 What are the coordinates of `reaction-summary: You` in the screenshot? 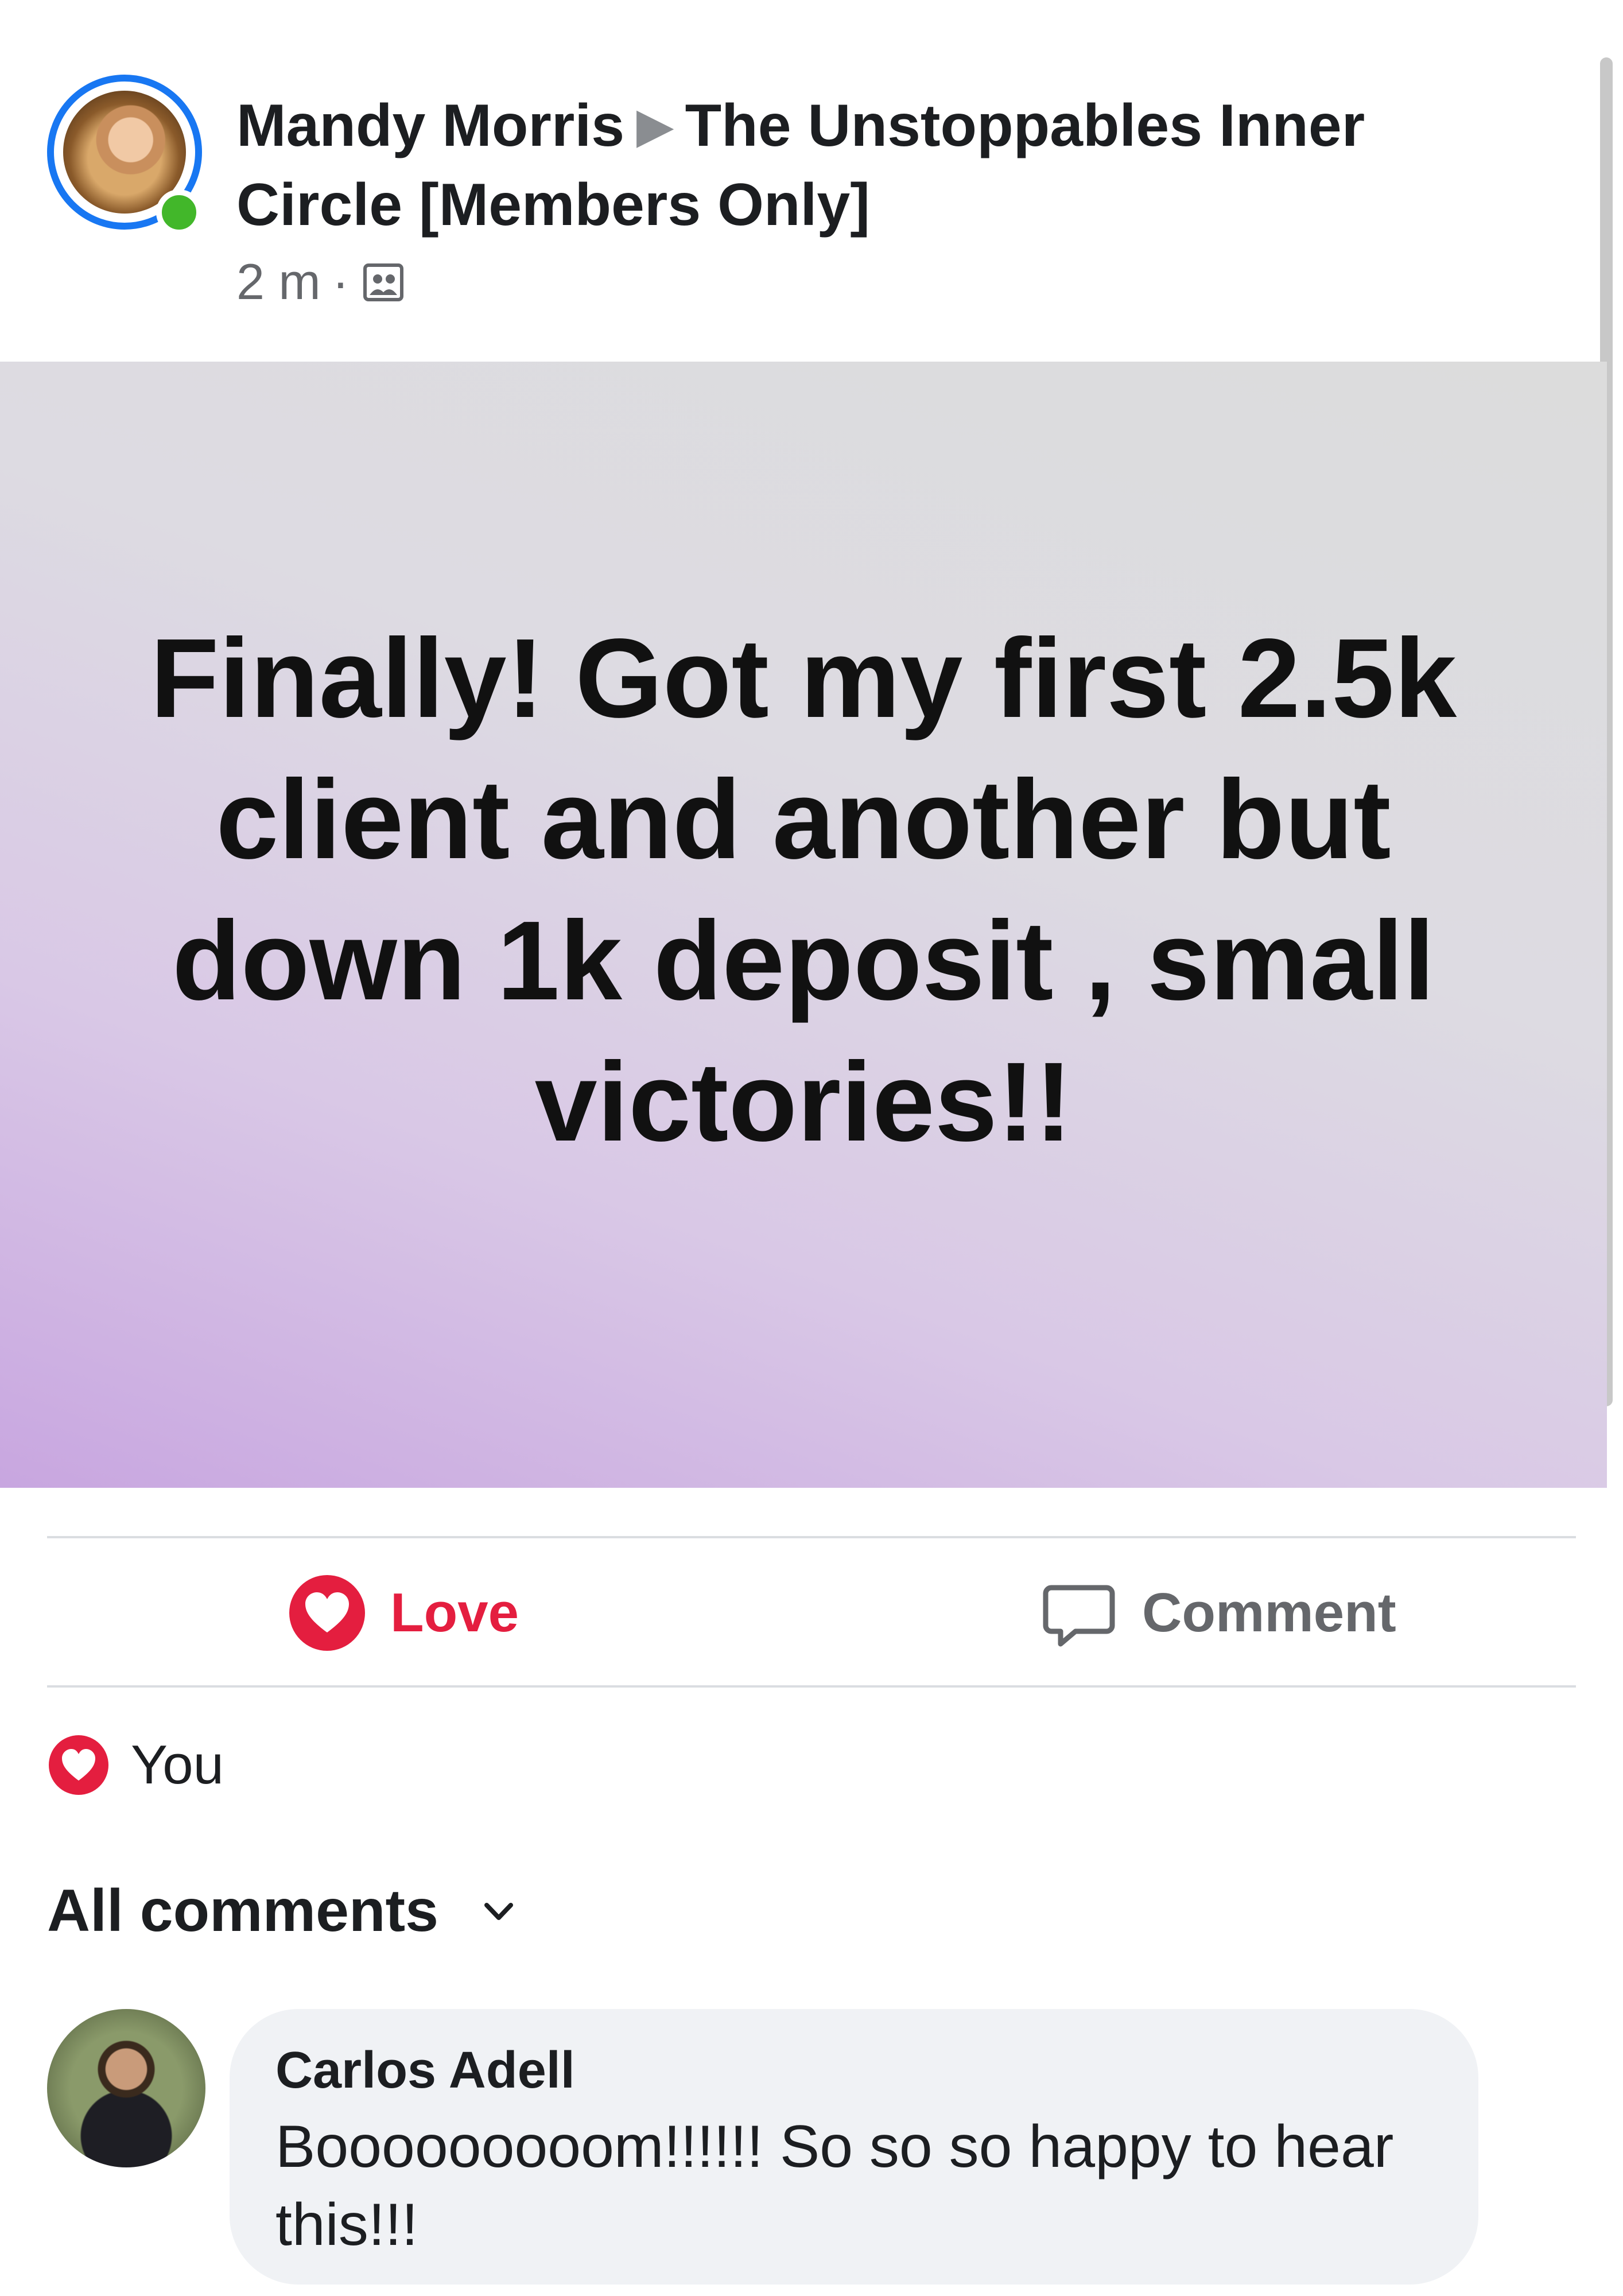 It's located at (135, 1765).